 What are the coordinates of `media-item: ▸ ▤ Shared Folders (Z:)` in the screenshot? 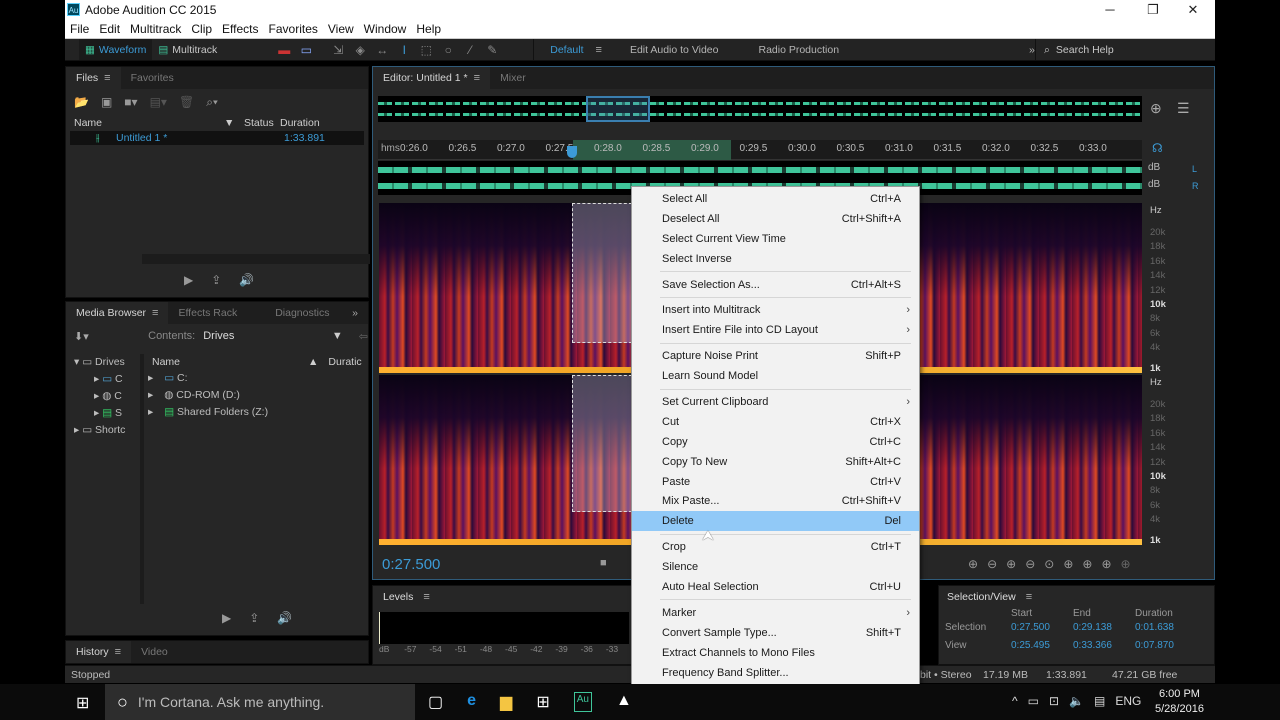 It's located at (258, 412).